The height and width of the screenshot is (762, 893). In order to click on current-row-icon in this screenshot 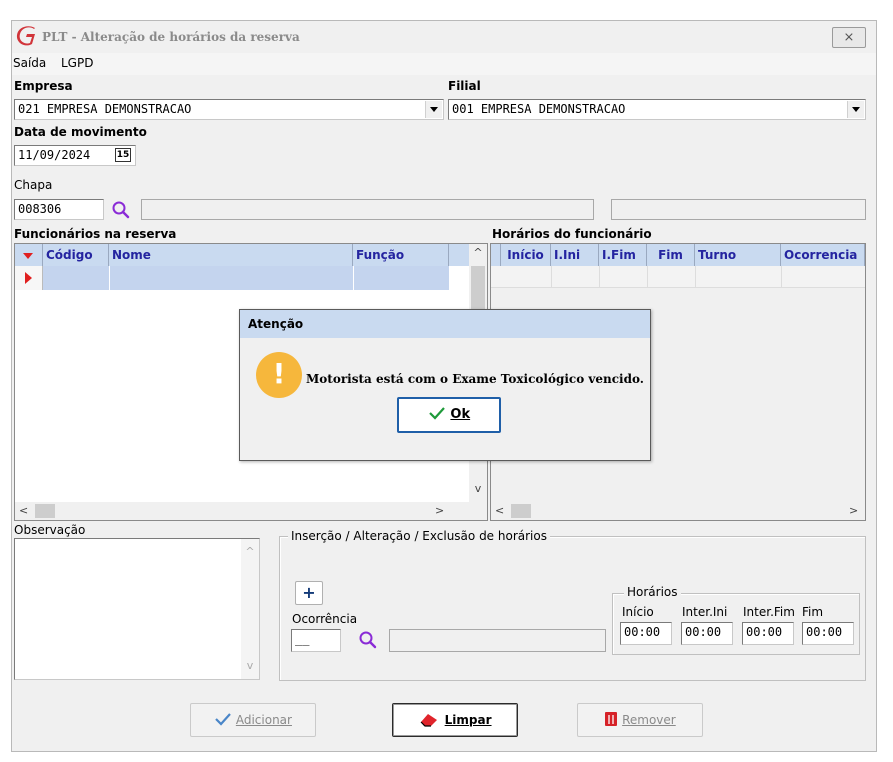, I will do `click(28, 278)`.